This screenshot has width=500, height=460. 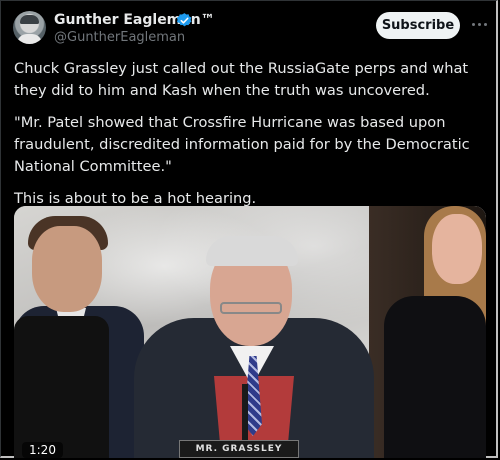 I want to click on main-person-glasses, so click(x=251, y=308).